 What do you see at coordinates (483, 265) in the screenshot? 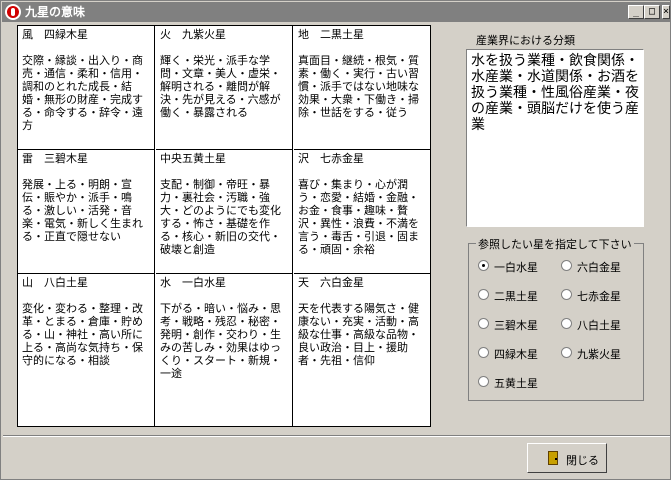
I see `radio-checked-icon` at bounding box center [483, 265].